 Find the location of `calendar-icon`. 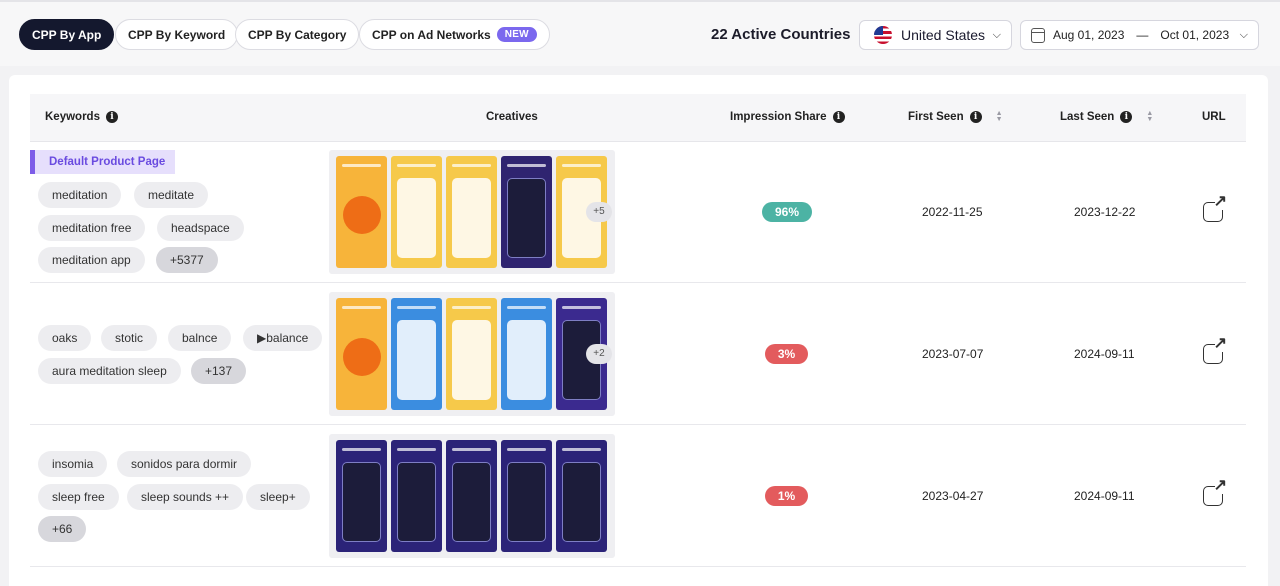

calendar-icon is located at coordinates (1038, 35).